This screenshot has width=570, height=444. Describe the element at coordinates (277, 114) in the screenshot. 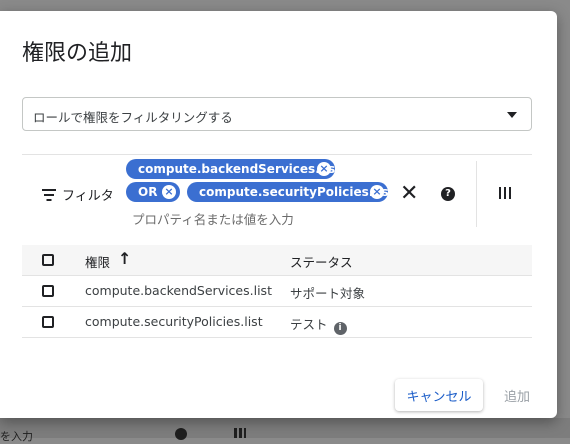

I see `role-filter-select: ロールで権限をフィルタリングする` at that location.